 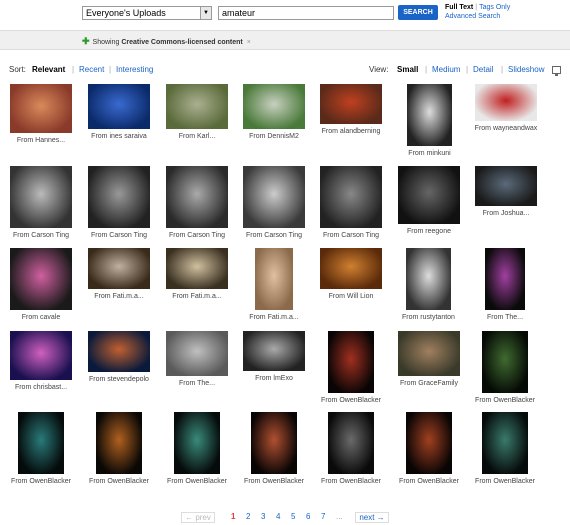 I want to click on close-icon: ×, so click(x=249, y=42).